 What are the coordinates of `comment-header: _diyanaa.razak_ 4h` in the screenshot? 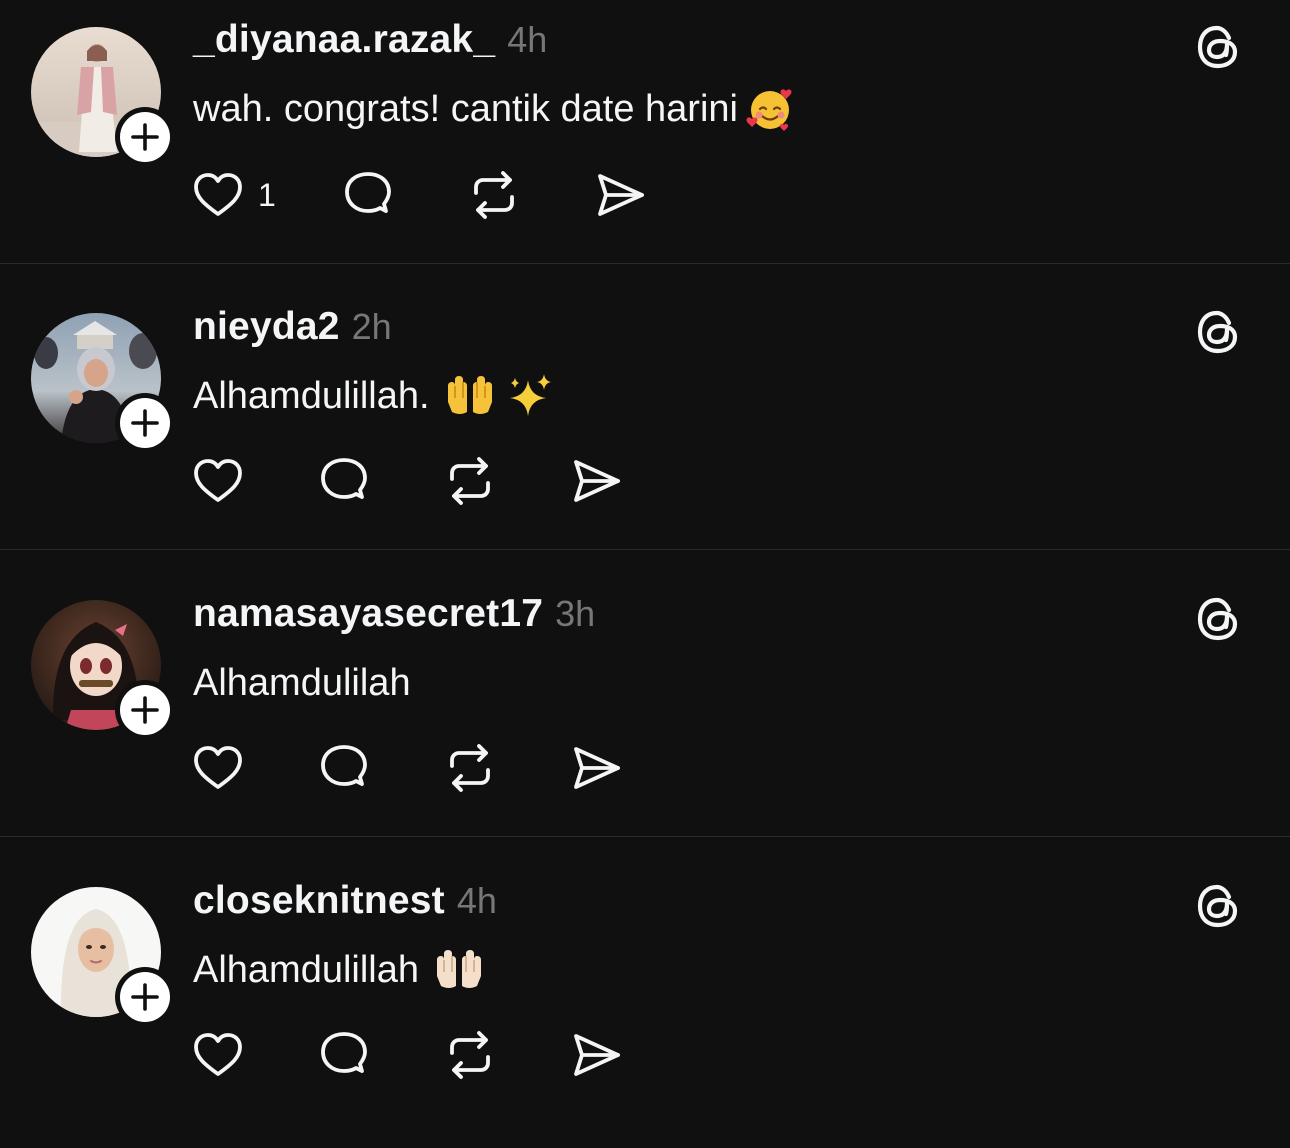 It's located at (370, 43).